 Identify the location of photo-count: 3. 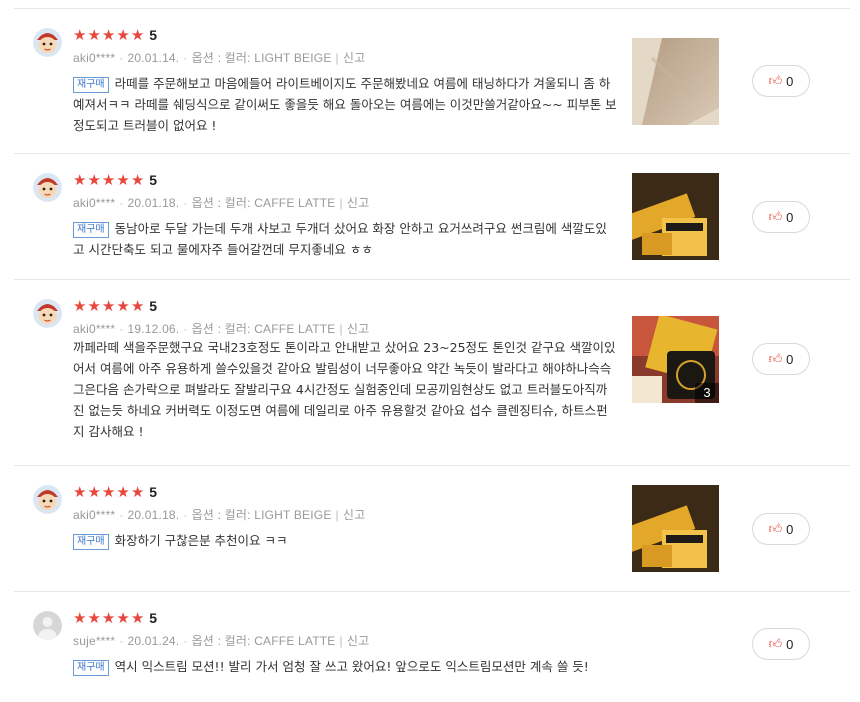
(707, 393).